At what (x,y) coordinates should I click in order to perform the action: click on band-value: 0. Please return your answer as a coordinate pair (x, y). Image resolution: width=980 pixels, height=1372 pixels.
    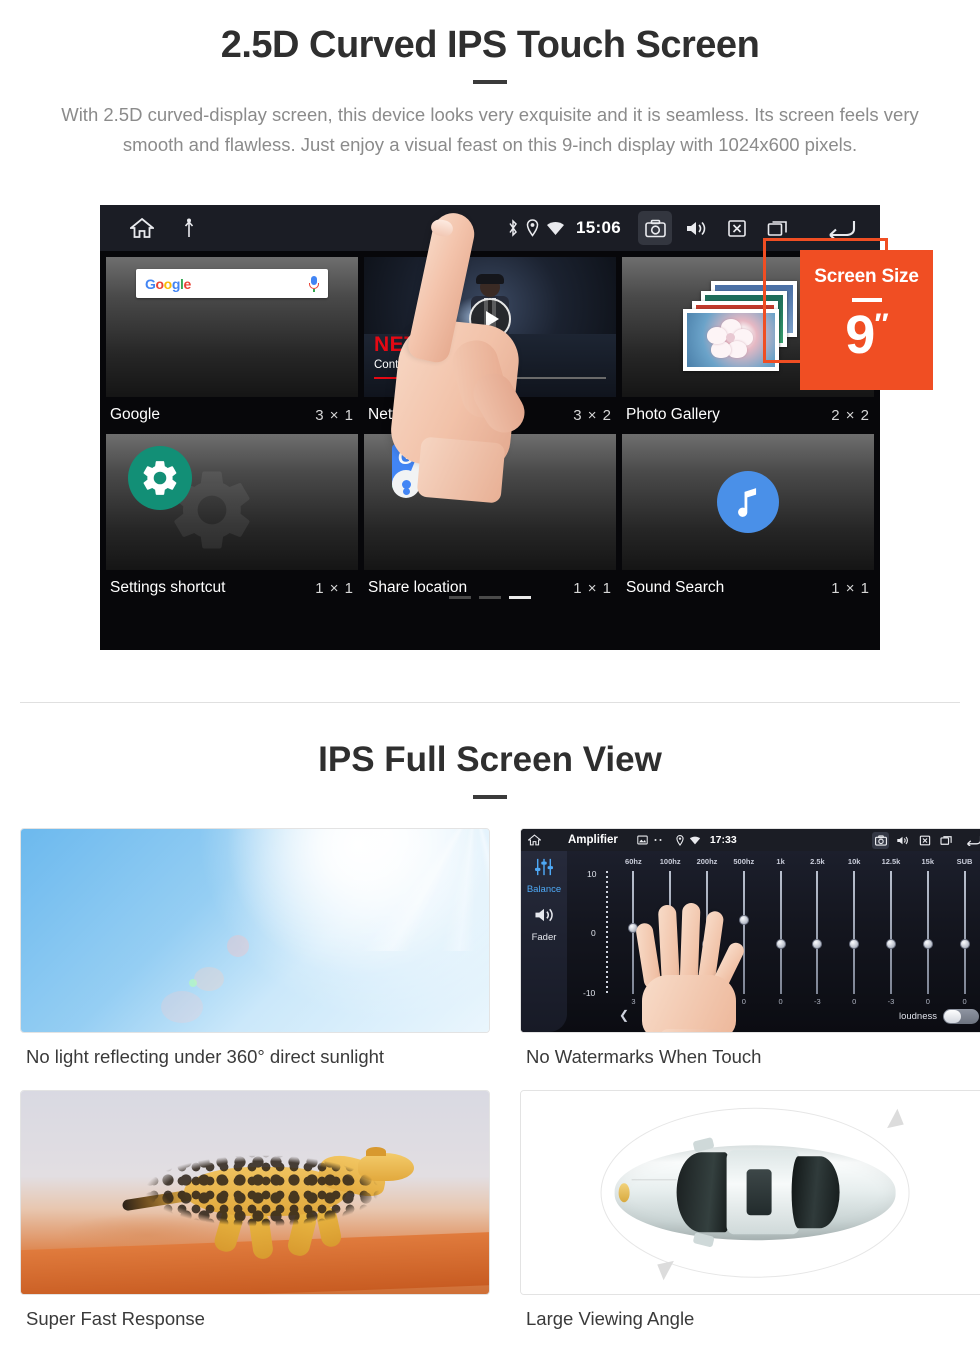
    Looking at the image, I should click on (780, 1001).